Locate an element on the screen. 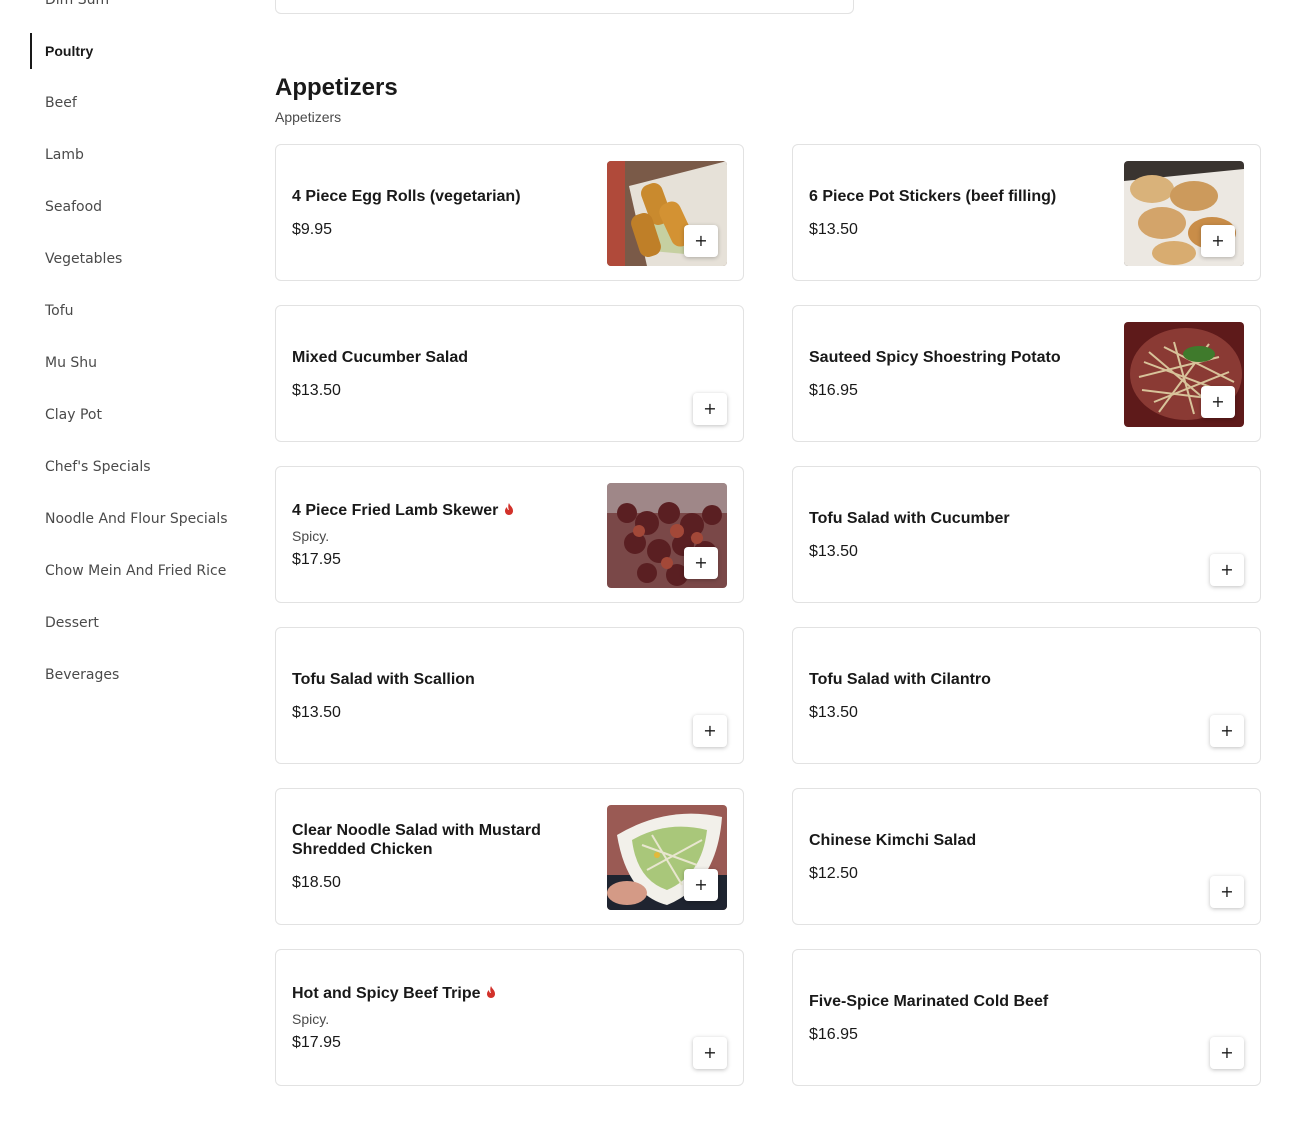 The height and width of the screenshot is (1134, 1290). menu-item-price: $18.50 is located at coordinates (316, 882).